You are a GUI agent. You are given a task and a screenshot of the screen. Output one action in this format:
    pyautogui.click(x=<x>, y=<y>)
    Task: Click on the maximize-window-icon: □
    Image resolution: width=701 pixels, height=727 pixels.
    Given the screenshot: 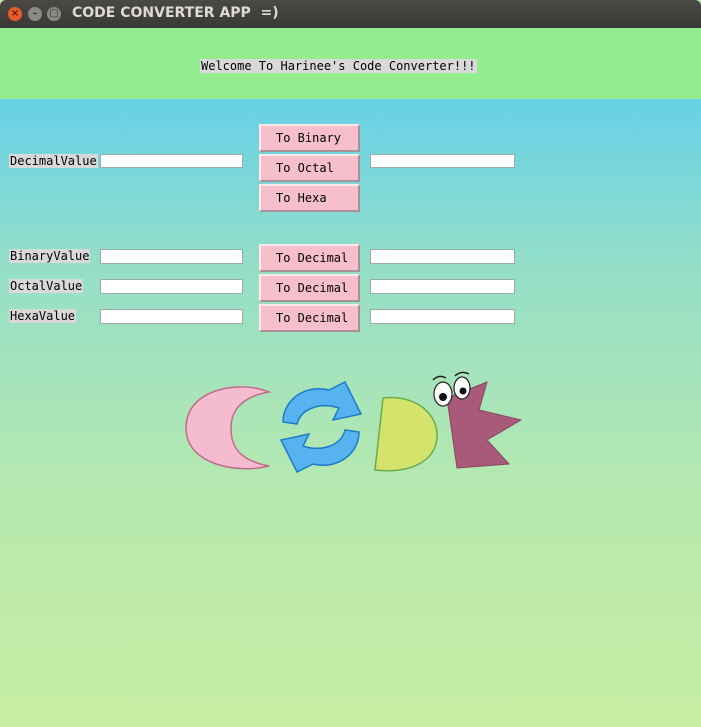 What is the action you would take?
    pyautogui.click(x=54, y=14)
    